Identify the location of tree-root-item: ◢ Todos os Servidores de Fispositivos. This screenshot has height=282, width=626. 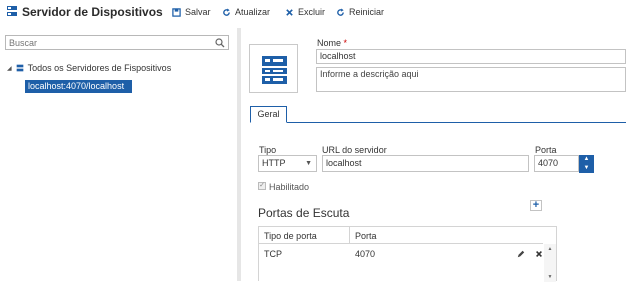
(89, 68).